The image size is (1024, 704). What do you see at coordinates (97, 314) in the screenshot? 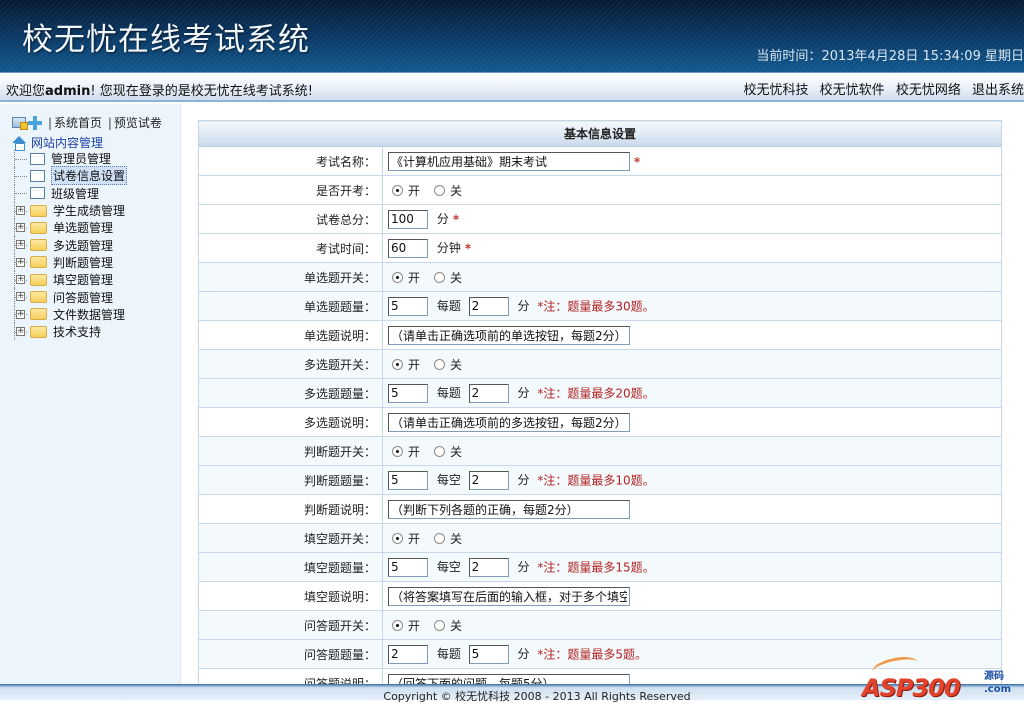
I see `sidebar-item-file-data: + 文件数据管理` at bounding box center [97, 314].